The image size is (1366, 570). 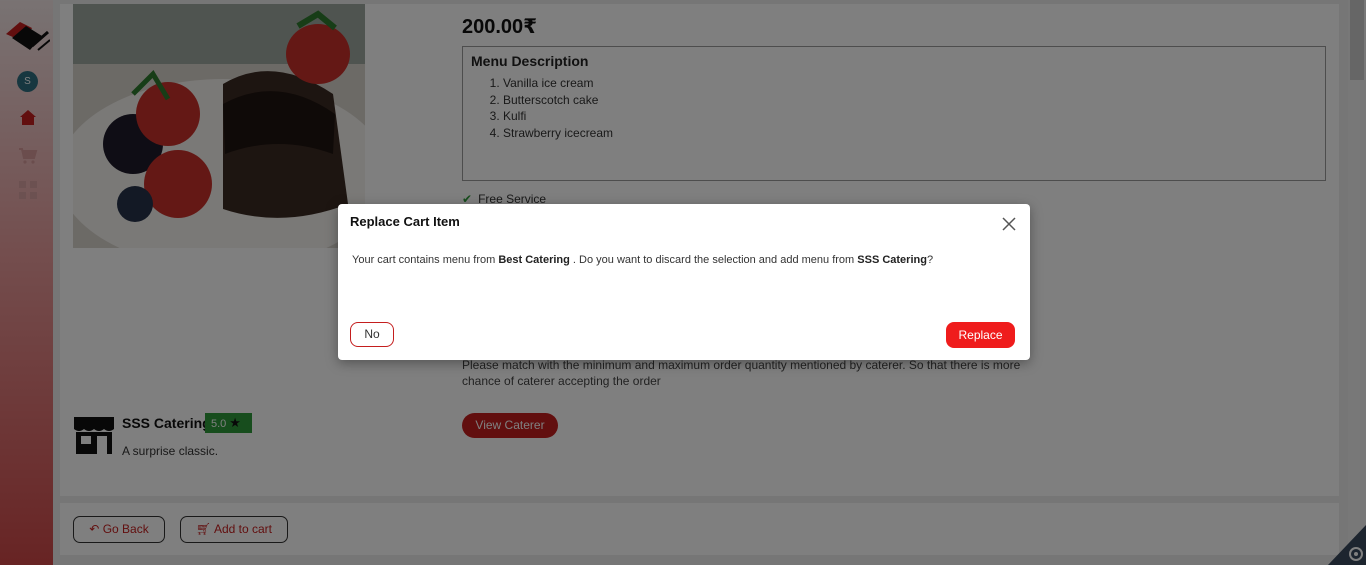 What do you see at coordinates (372, 334) in the screenshot?
I see `no-button: No` at bounding box center [372, 334].